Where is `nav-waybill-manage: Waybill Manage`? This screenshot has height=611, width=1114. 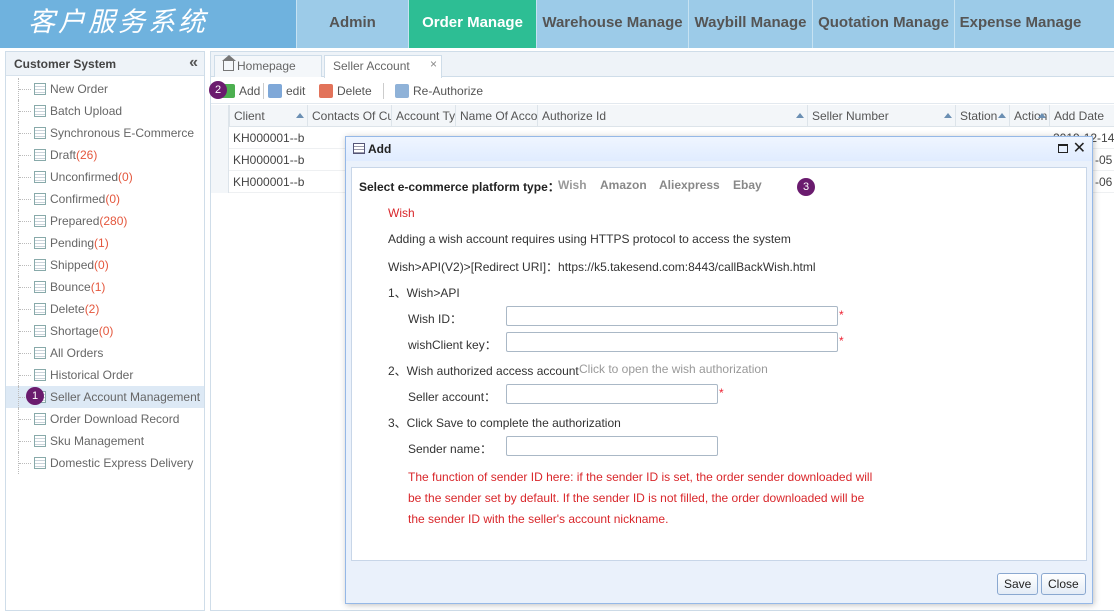 nav-waybill-manage: Waybill Manage is located at coordinates (750, 24).